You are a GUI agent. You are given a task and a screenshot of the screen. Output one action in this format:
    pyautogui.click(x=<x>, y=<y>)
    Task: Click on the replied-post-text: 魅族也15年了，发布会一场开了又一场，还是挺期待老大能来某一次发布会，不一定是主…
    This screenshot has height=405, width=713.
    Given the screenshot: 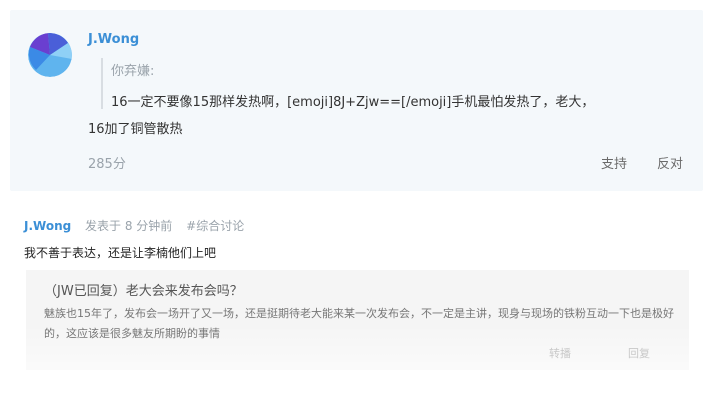 What is the action you would take?
    pyautogui.click(x=359, y=323)
    